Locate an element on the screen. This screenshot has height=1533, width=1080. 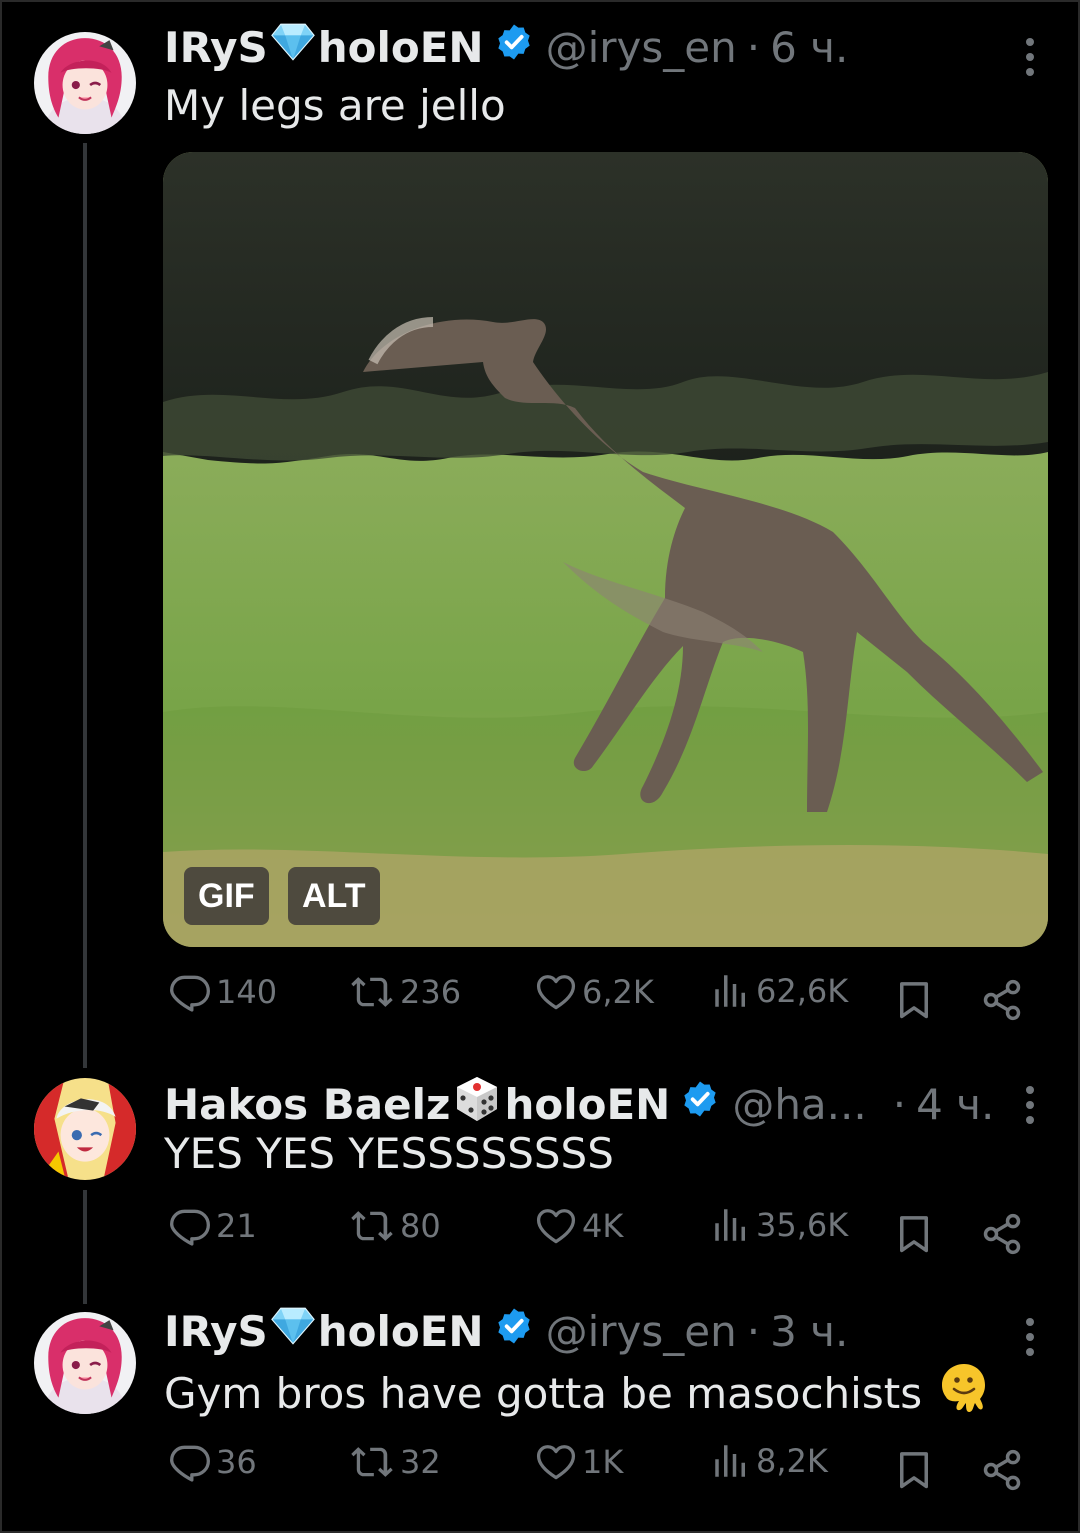
views-count: 62,6K is located at coordinates (802, 991).